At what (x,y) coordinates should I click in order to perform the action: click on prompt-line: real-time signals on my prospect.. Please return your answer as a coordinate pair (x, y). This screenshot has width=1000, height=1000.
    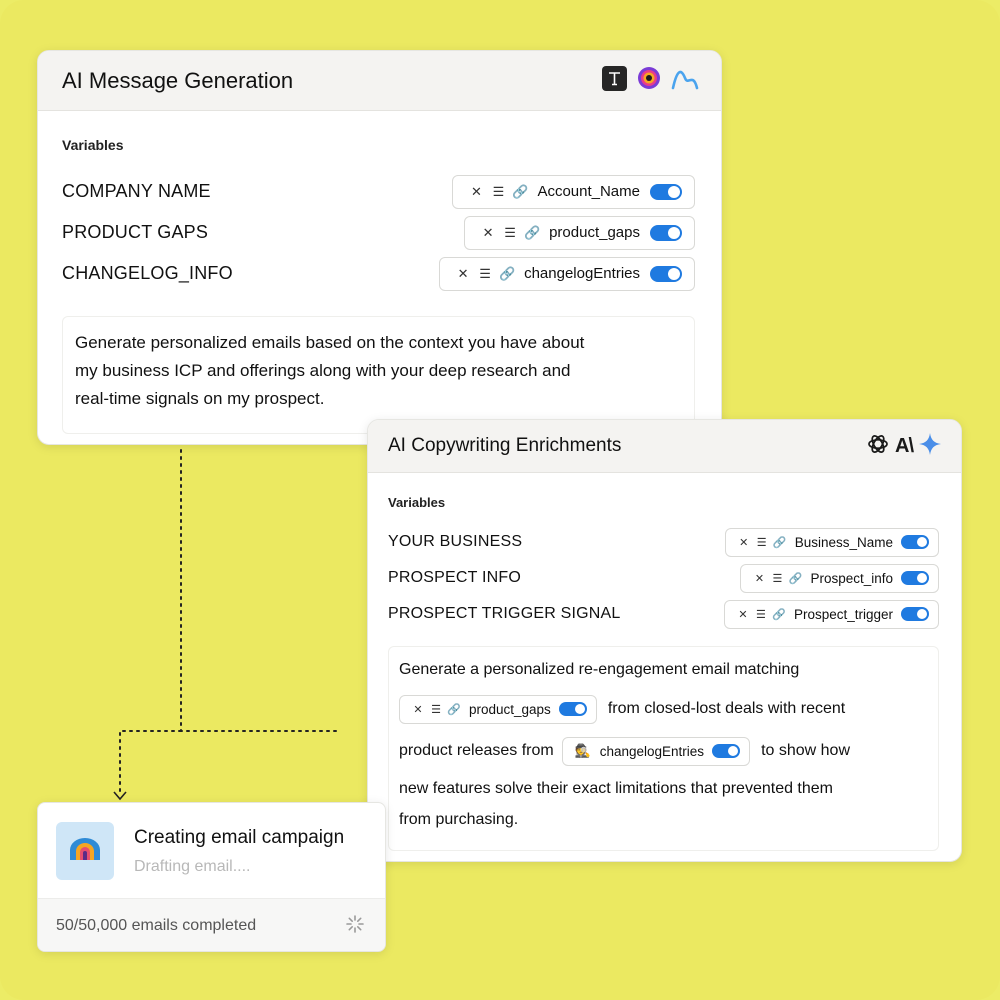
    Looking at the image, I should click on (200, 398).